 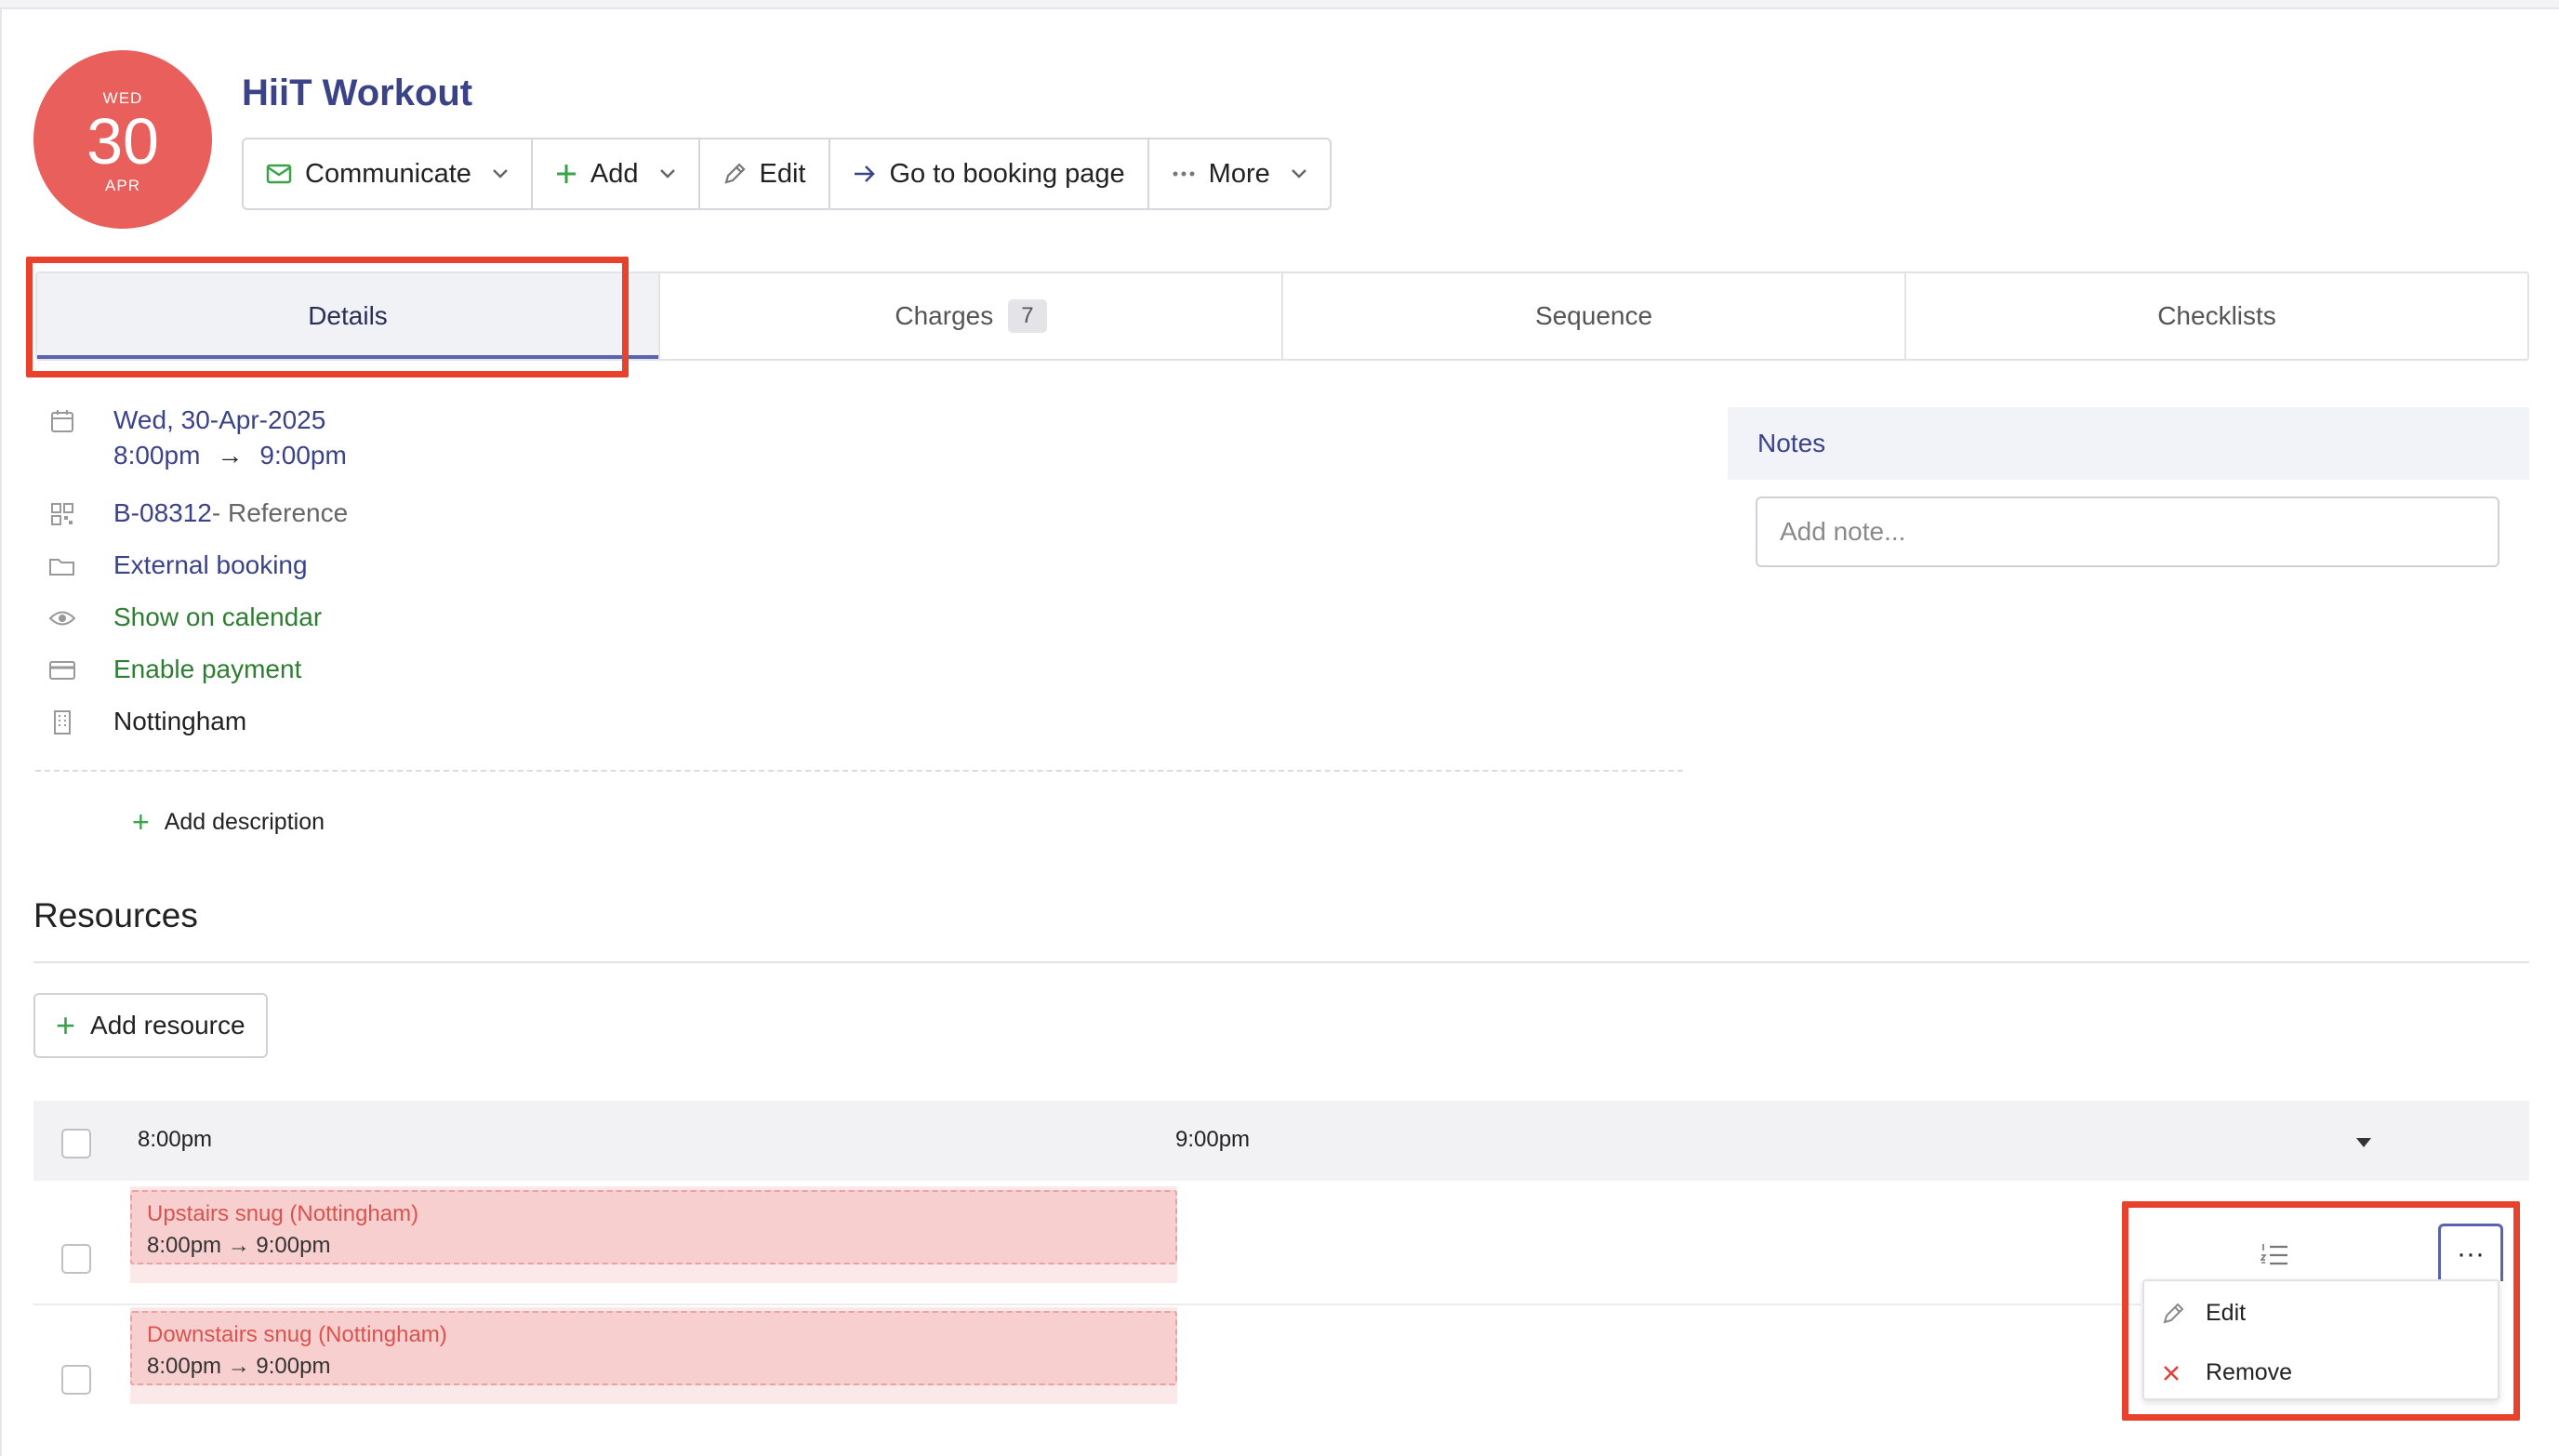 What do you see at coordinates (2128, 443) in the screenshot?
I see `notes-header: Notes` at bounding box center [2128, 443].